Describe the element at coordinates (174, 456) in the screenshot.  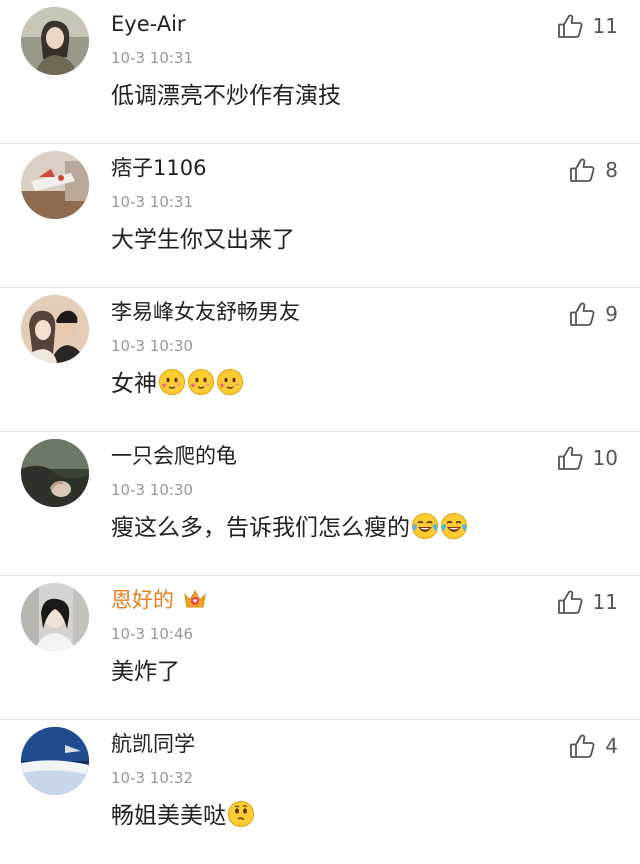
I see `username: 一只会爬的龟` at that location.